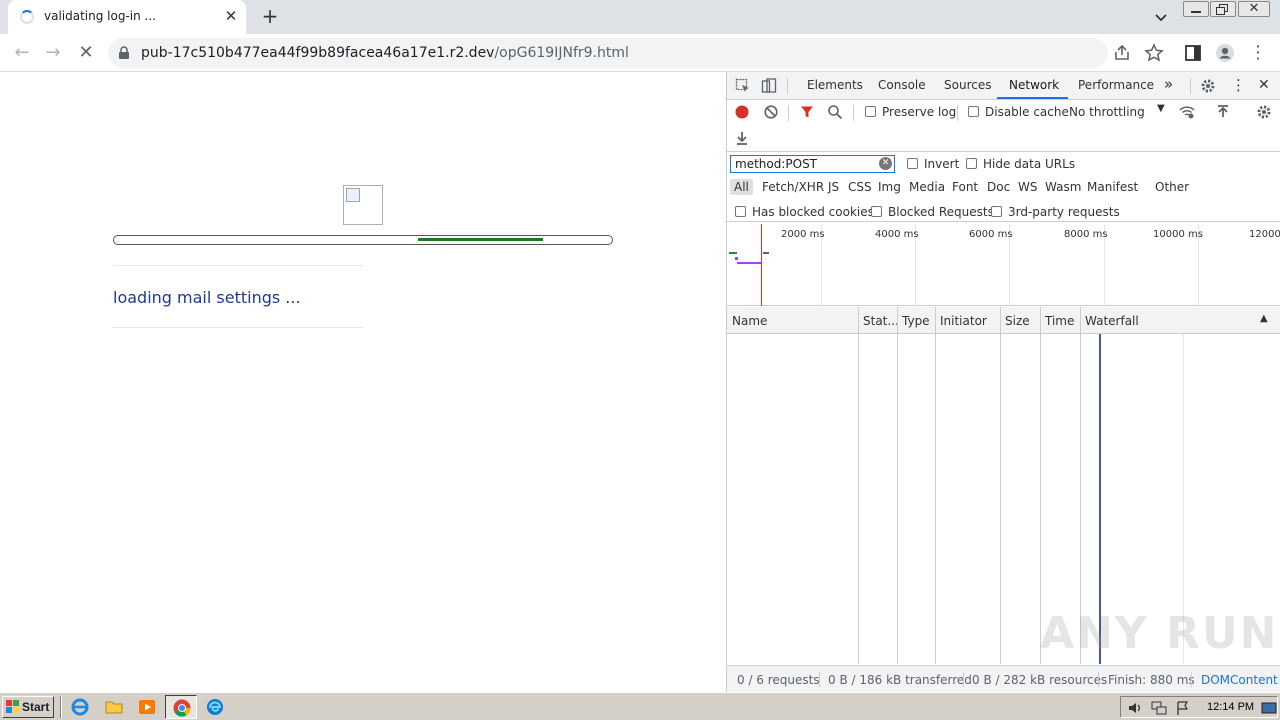 This screenshot has height=720, width=1280. I want to click on tab-sources: Sources, so click(967, 85).